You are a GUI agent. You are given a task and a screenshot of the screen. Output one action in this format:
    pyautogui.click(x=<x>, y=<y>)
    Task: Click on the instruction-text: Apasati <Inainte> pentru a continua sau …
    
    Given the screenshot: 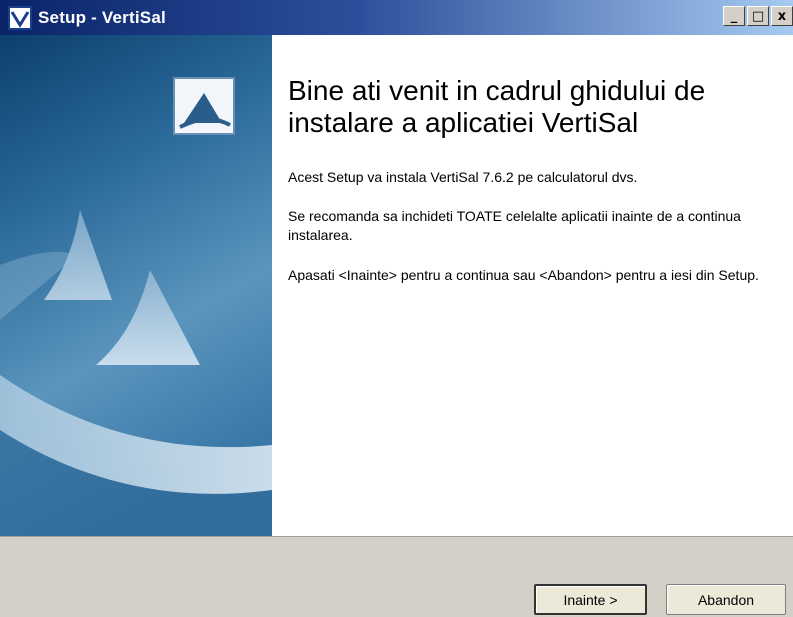 What is the action you would take?
    pyautogui.click(x=523, y=275)
    